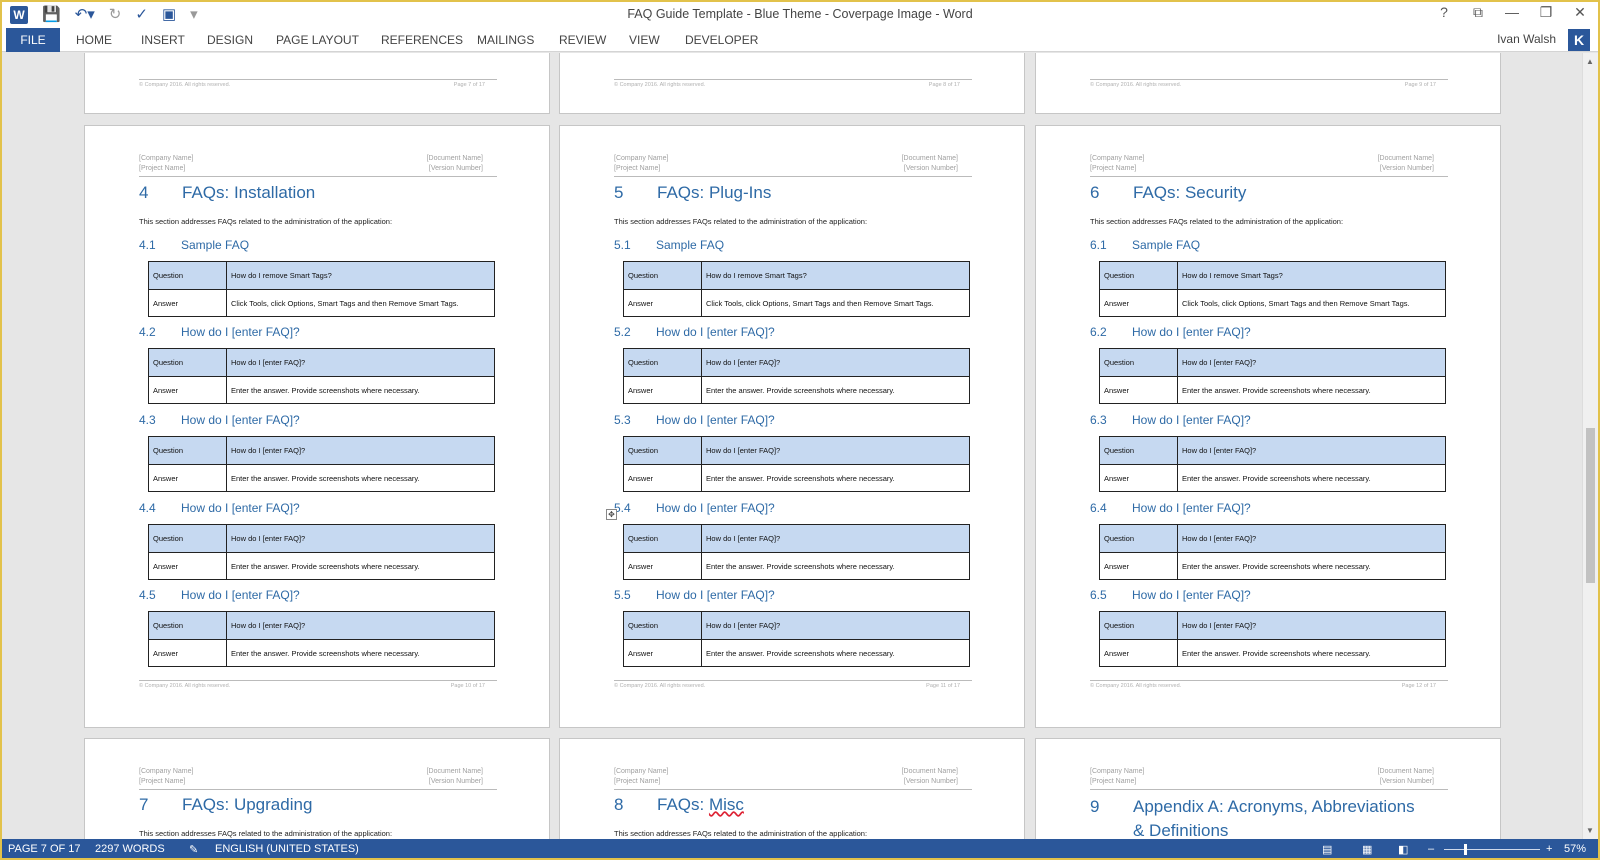 The height and width of the screenshot is (860, 1600). Describe the element at coordinates (694, 508) in the screenshot. I see `subsection-heading: 5.4 How do I [enter FAQ]?` at that location.